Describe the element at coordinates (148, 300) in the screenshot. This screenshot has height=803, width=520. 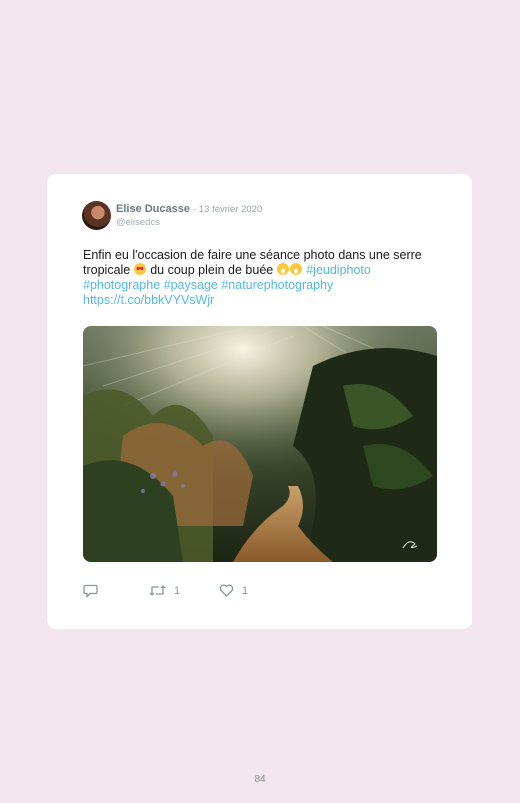
I see `tweet-url-link: https://t.co/bbkVYVsWjr` at that location.